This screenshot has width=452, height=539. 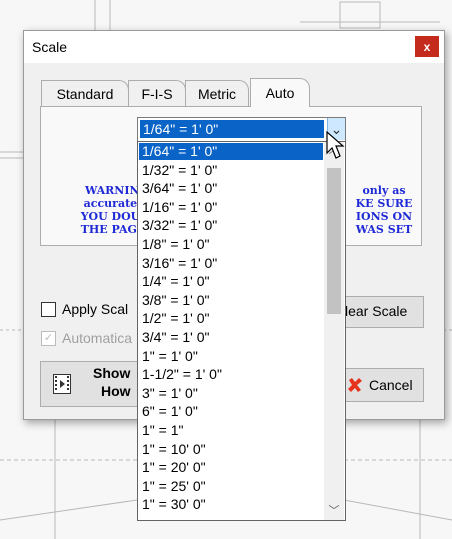 I want to click on show-how-button: Show How, so click(x=90, y=384).